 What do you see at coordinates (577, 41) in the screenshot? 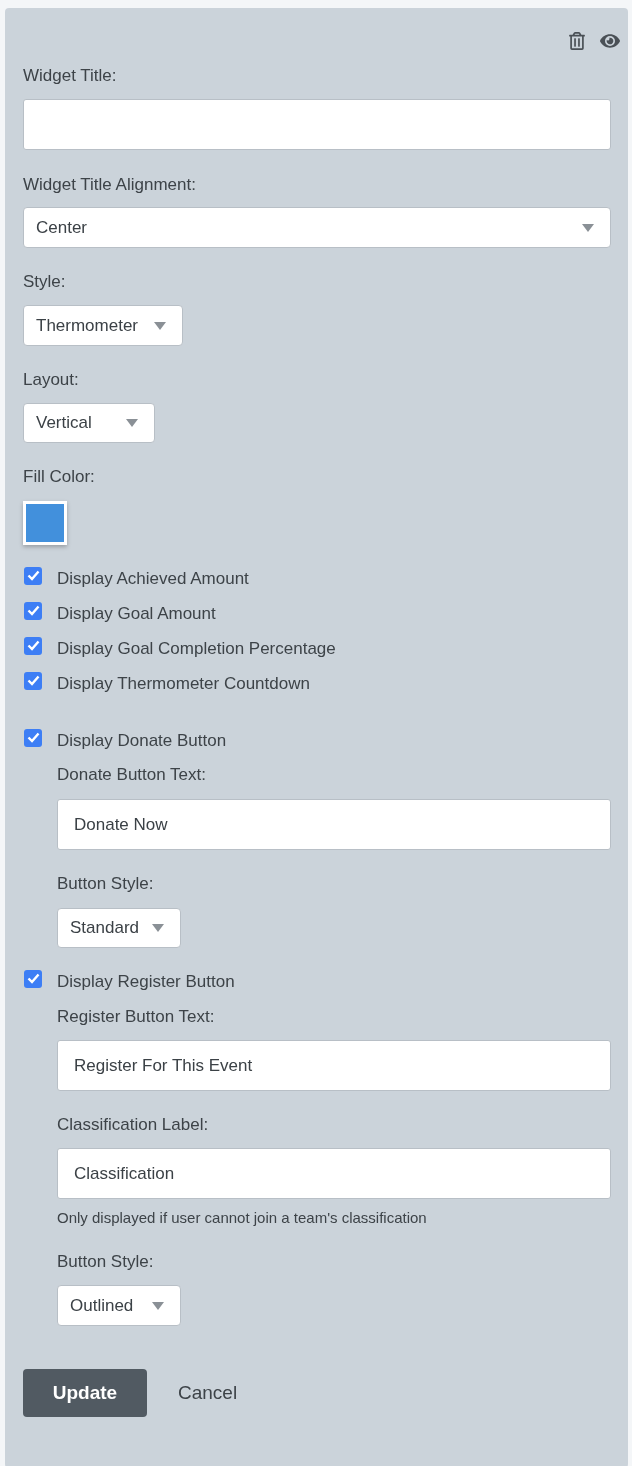
I see `trash-icon` at bounding box center [577, 41].